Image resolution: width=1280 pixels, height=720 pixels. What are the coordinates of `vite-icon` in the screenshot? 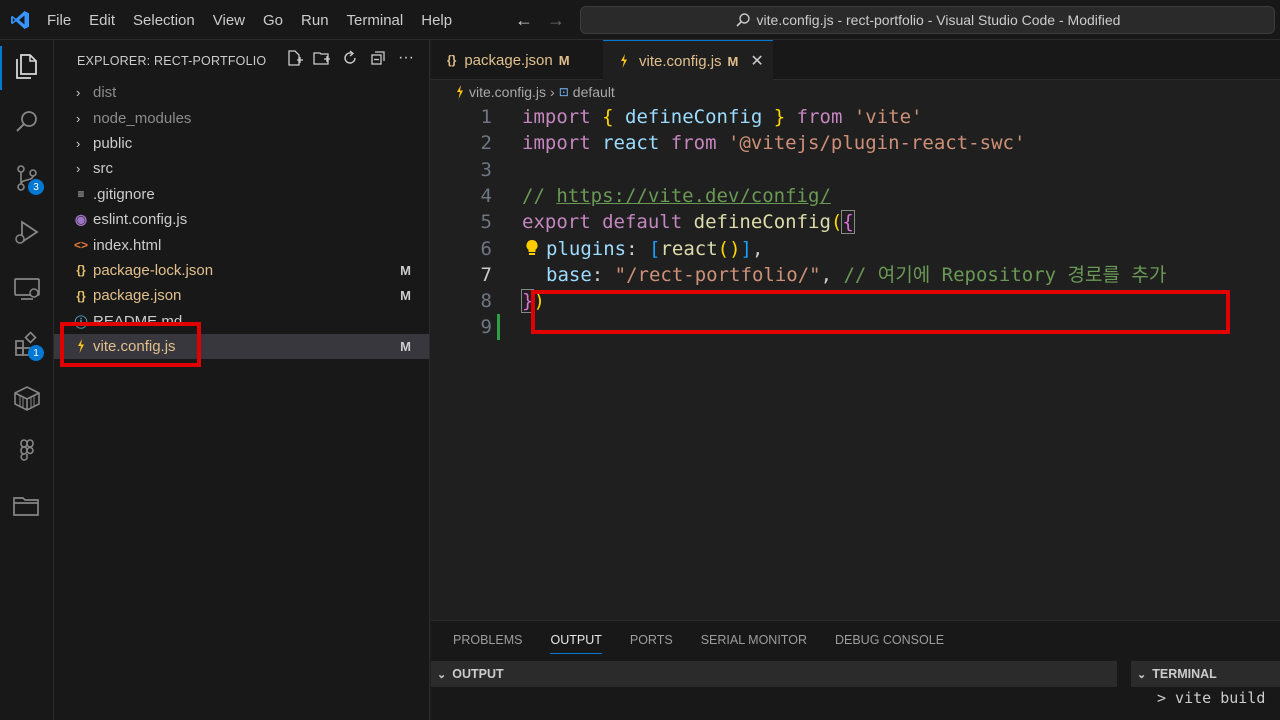 It's located at (460, 92).